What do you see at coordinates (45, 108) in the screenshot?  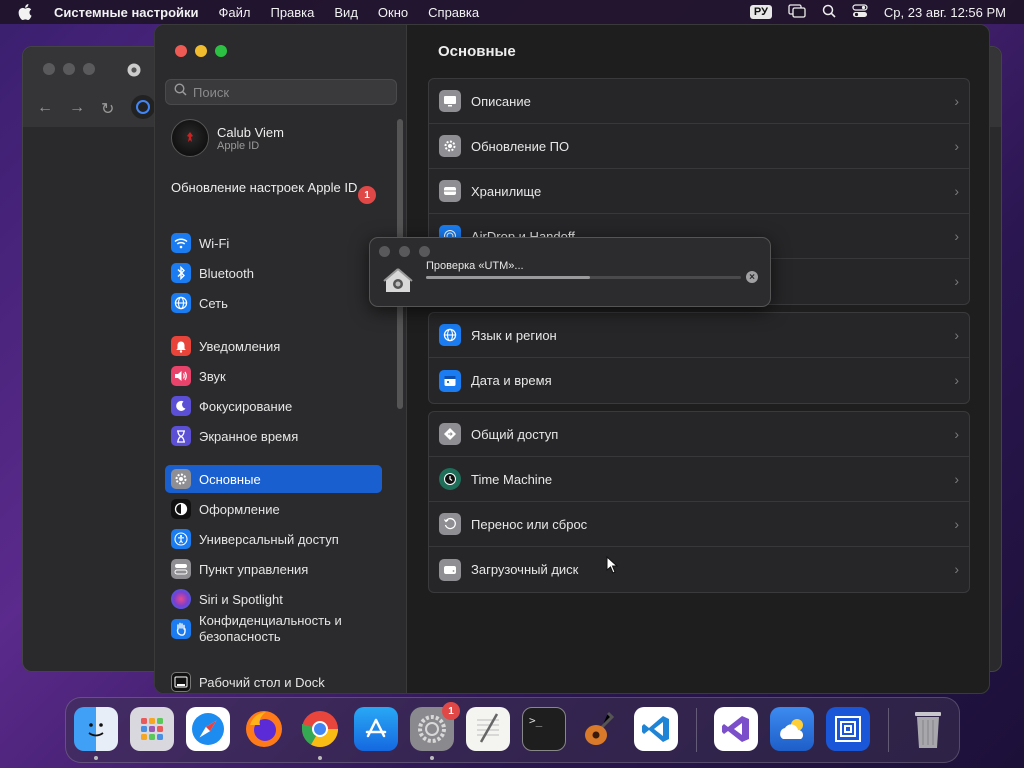 I see `back-arrow-icon: ←` at bounding box center [45, 108].